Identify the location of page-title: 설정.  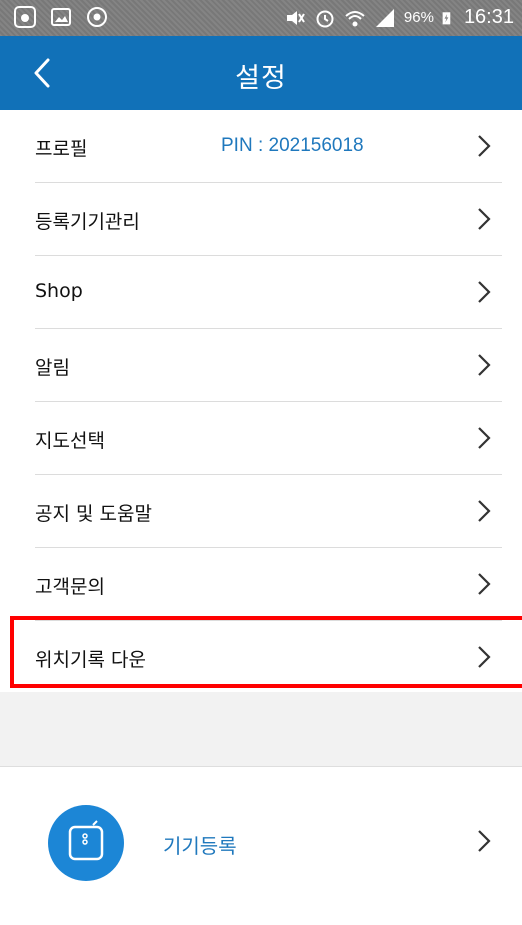
(261, 78).